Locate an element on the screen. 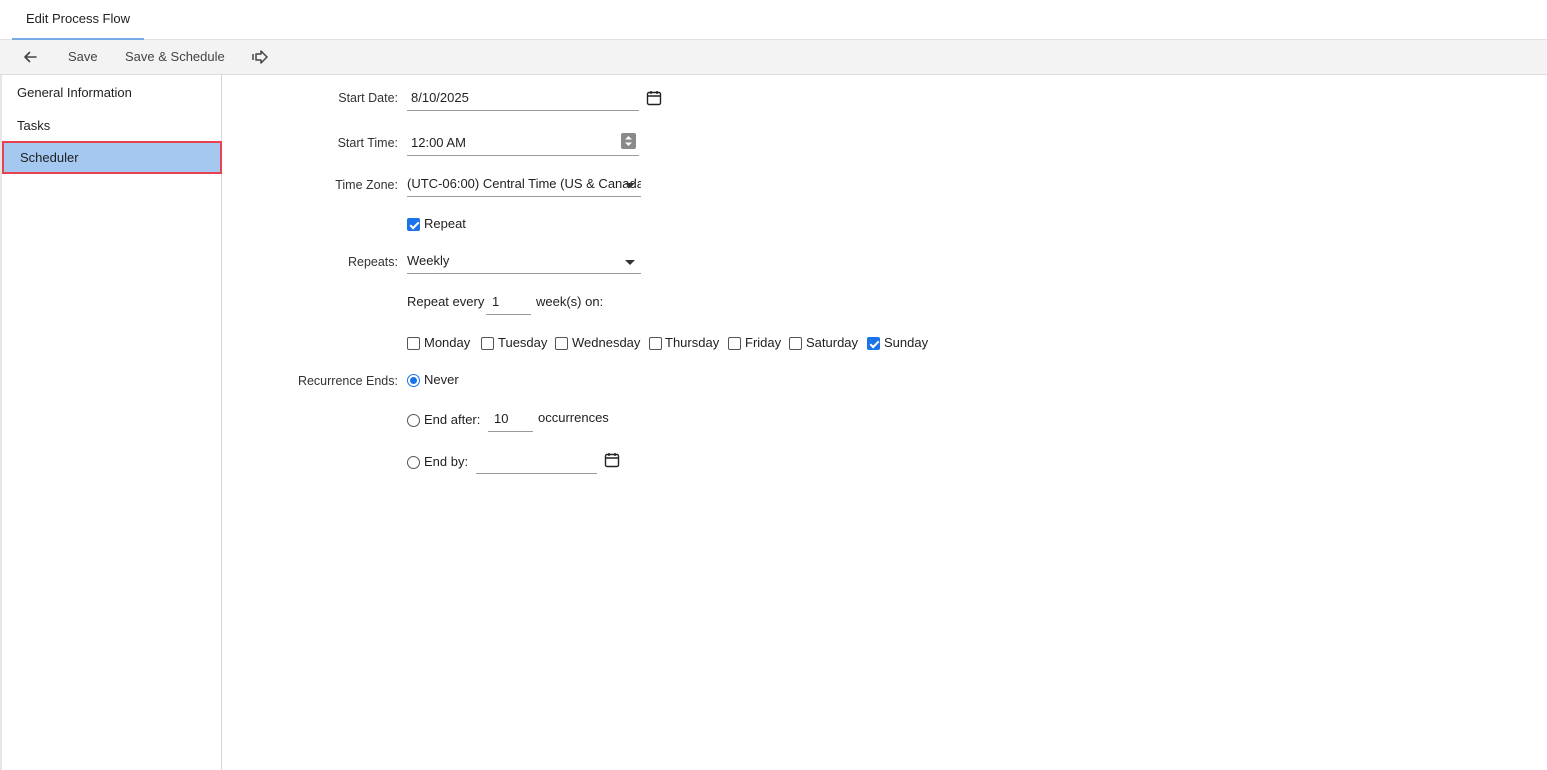 The image size is (1547, 770). start-date-field: 8/10/2025 is located at coordinates (523, 99).